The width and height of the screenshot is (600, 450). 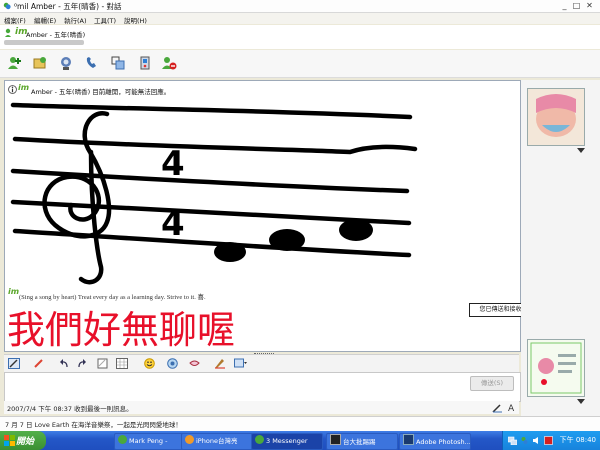 What do you see at coordinates (262, 387) in the screenshot?
I see `message-input` at bounding box center [262, 387].